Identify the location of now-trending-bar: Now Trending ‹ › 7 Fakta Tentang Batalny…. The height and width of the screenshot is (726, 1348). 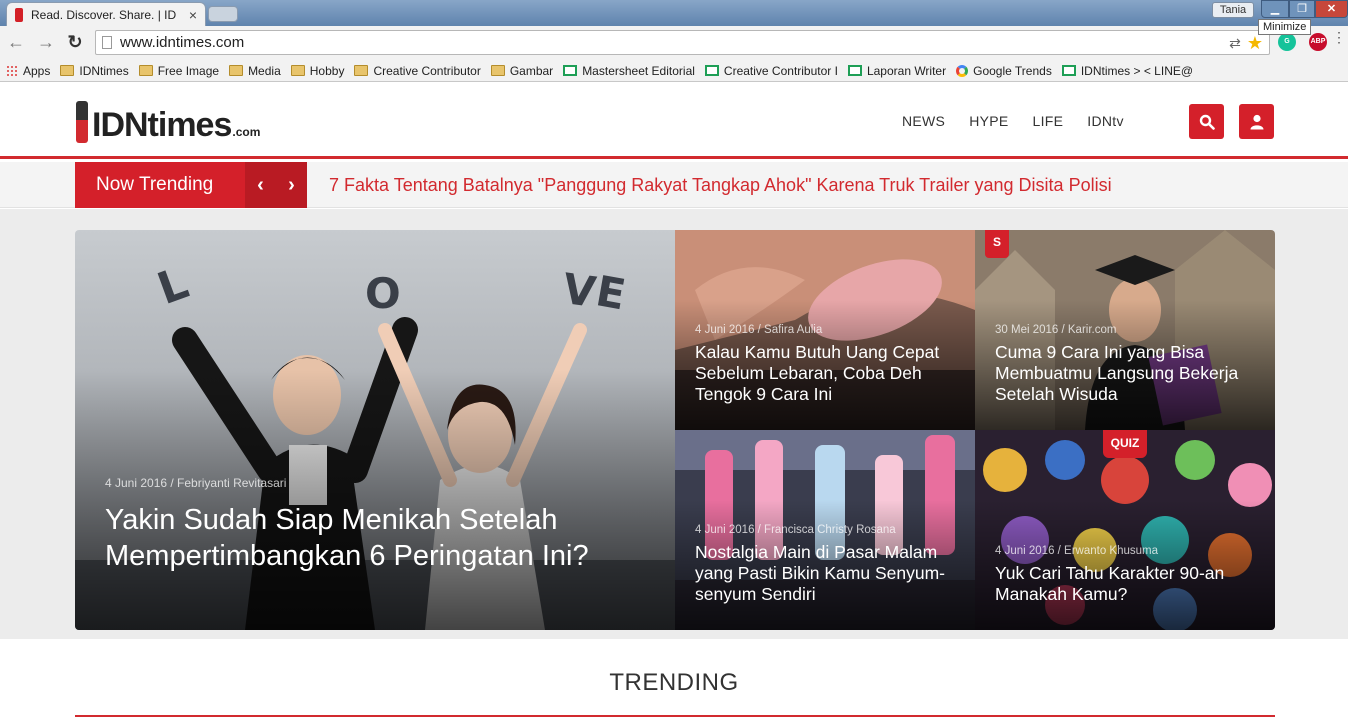
(674, 185).